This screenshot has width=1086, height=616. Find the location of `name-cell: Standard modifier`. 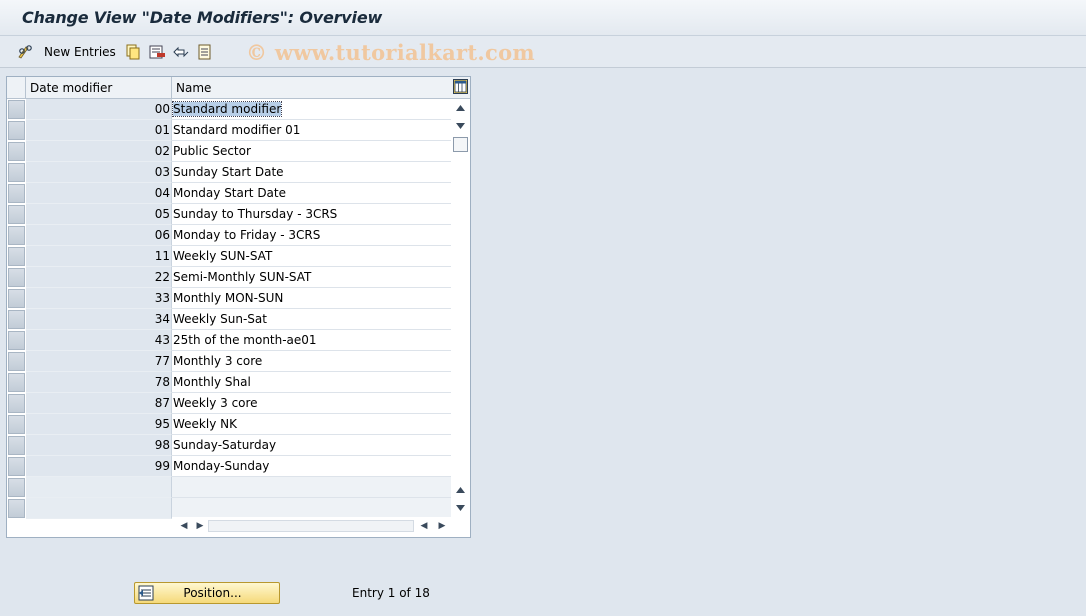

name-cell: Standard modifier is located at coordinates (311, 109).